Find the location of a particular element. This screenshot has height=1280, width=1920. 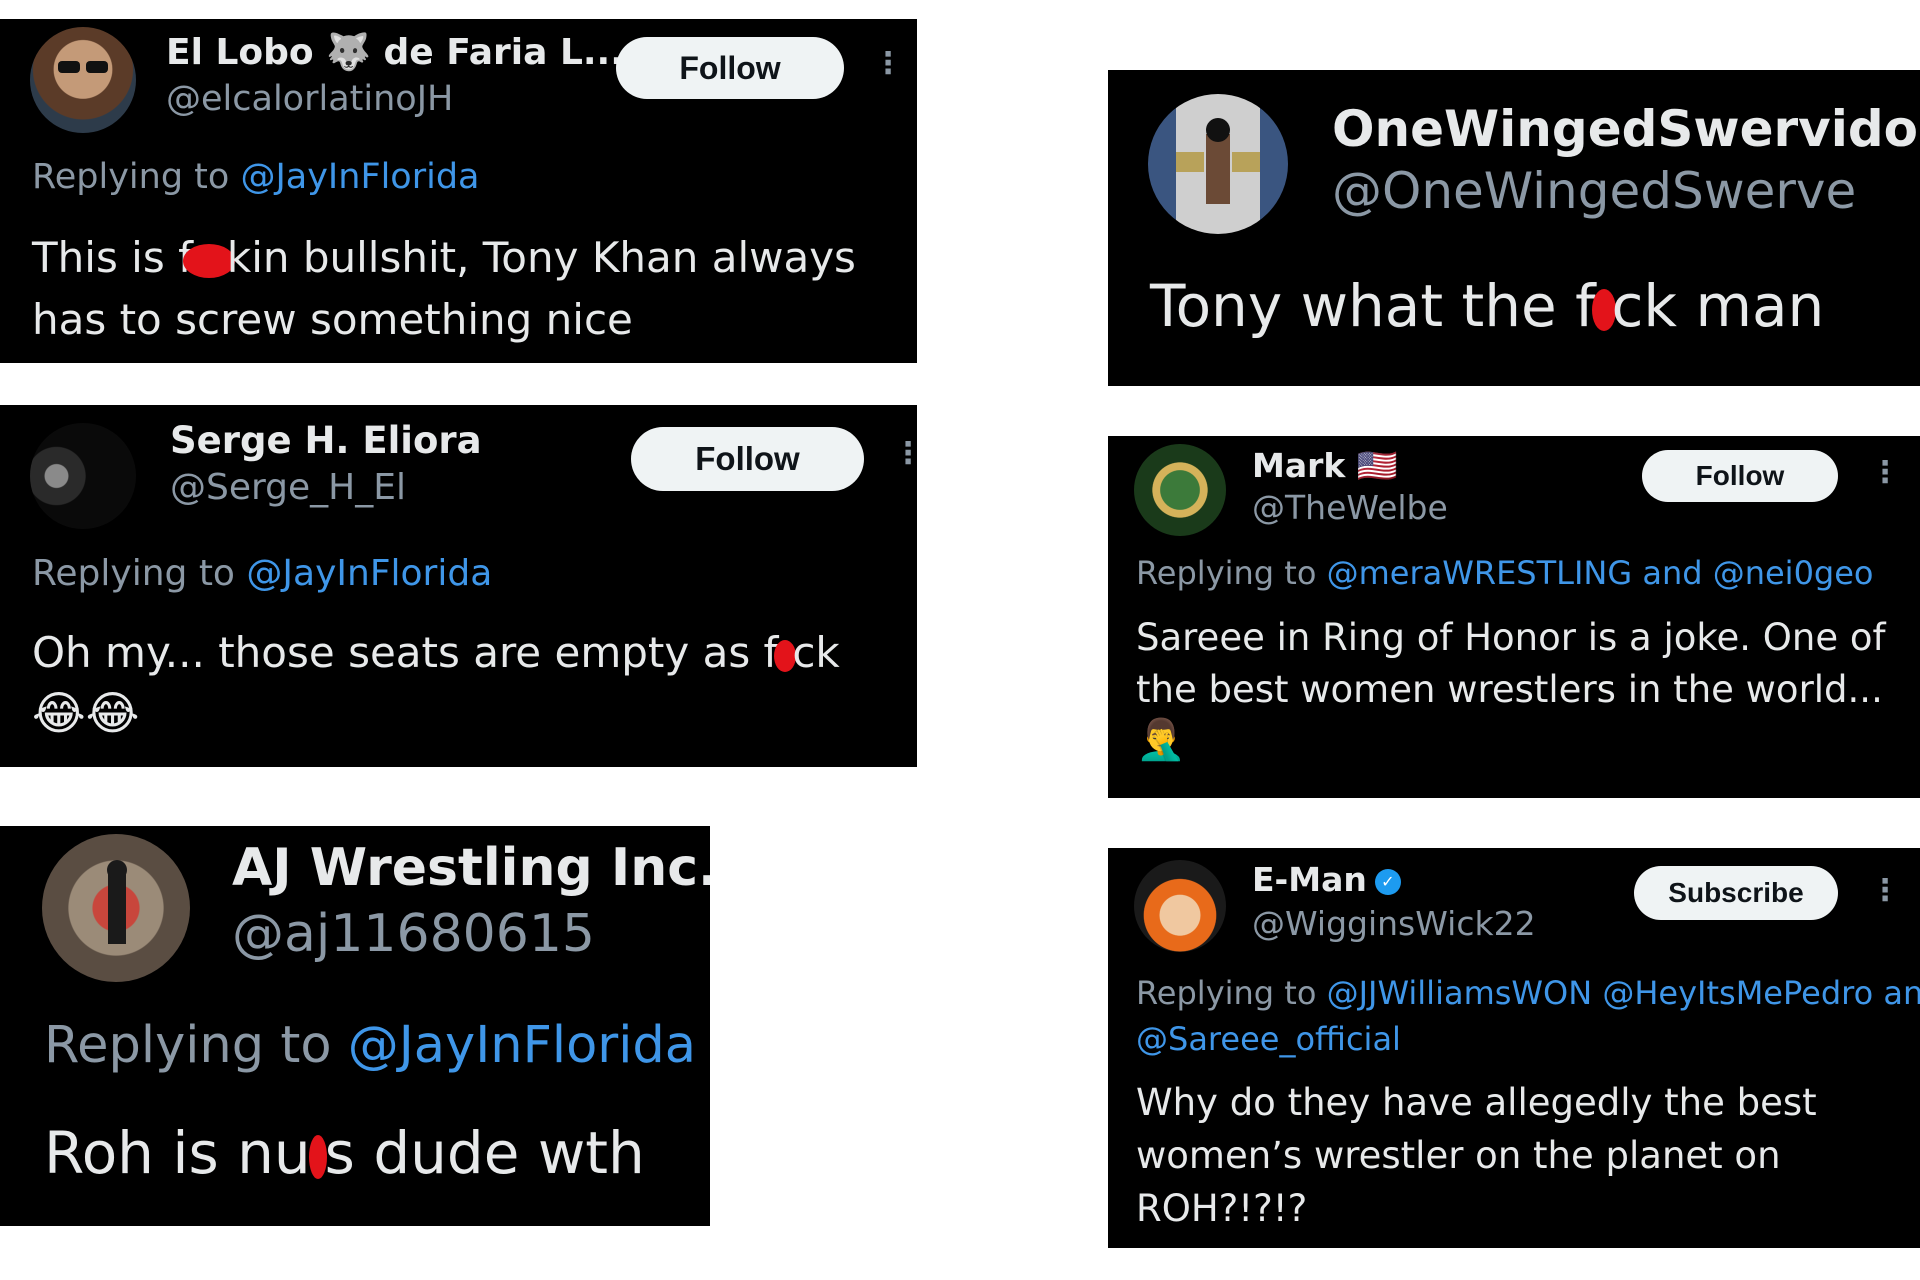

tweet-text: Roh is nu s dude wth is located at coordinates (374, 1153).